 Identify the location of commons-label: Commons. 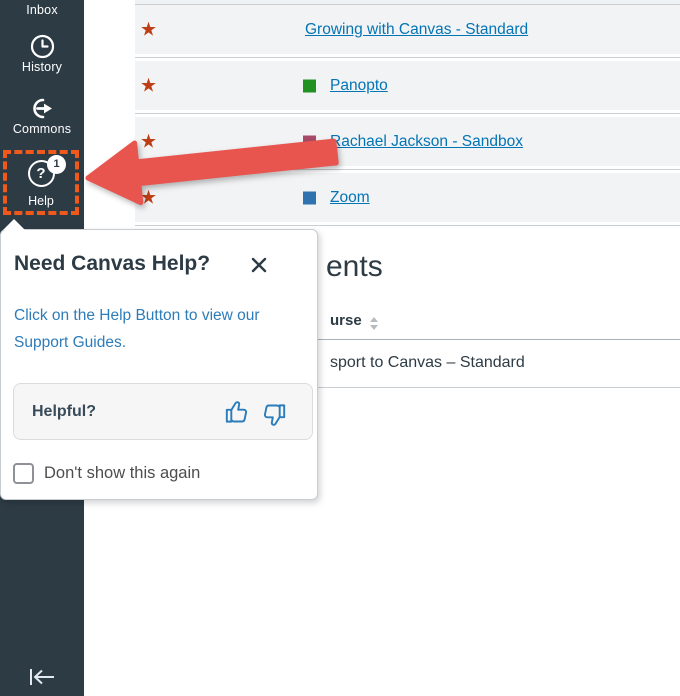
(42, 129).